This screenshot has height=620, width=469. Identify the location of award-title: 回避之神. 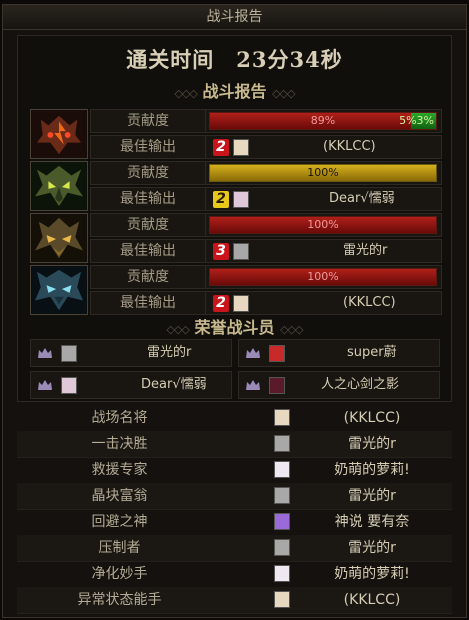
(119, 522).